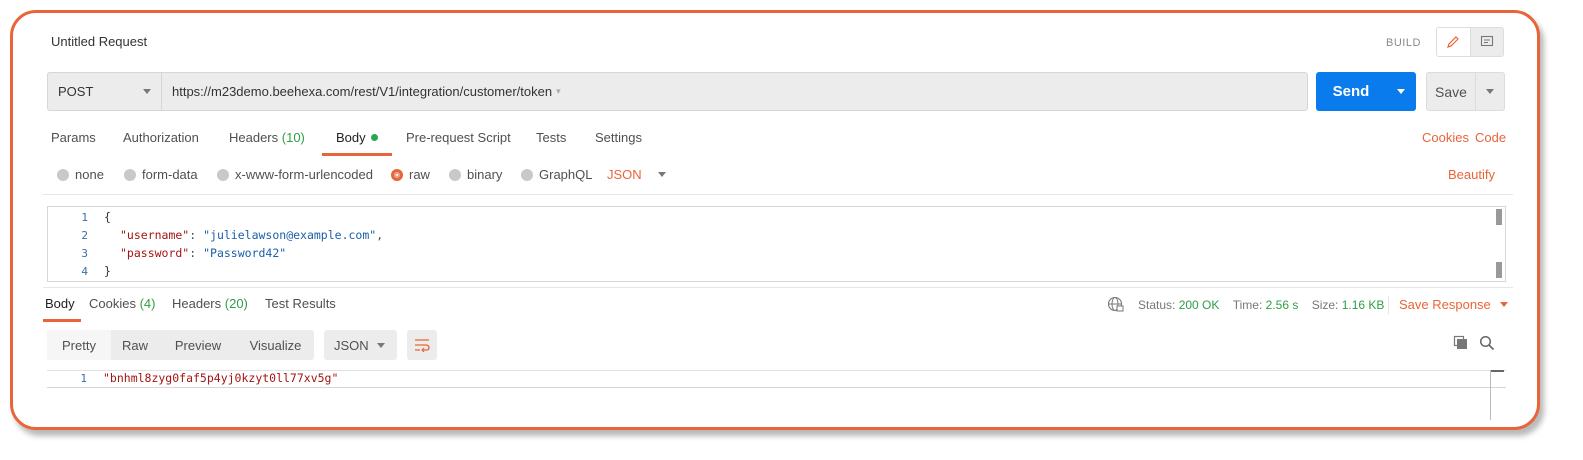 This screenshot has height=460, width=1583. I want to click on search-icon, so click(1487, 343).